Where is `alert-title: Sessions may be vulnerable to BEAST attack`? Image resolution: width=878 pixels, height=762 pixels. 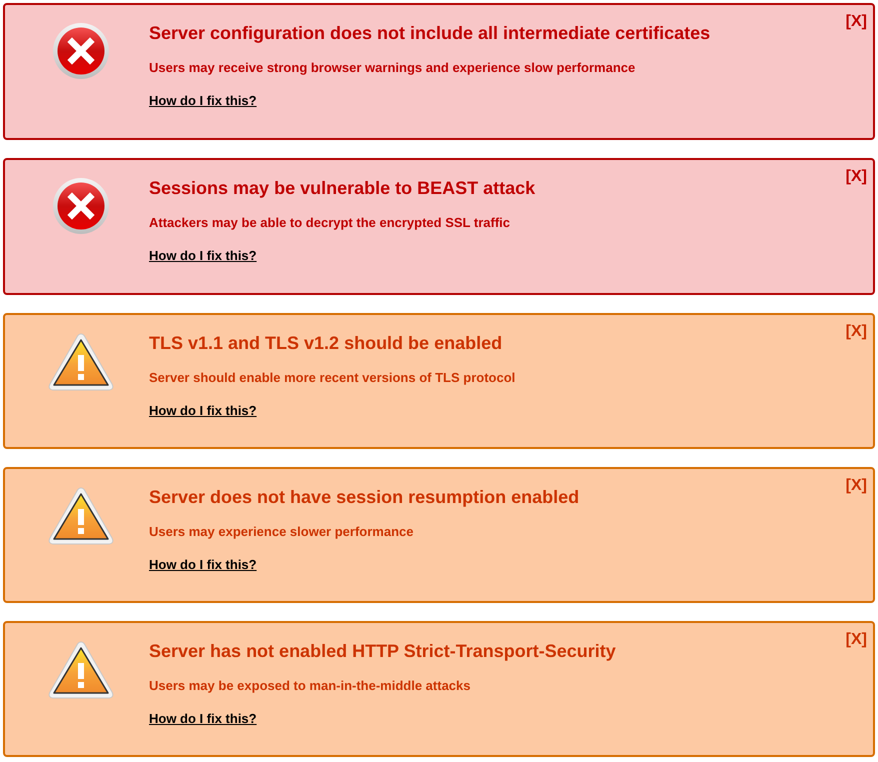 alert-title: Sessions may be vulnerable to BEAST attack is located at coordinates (342, 188).